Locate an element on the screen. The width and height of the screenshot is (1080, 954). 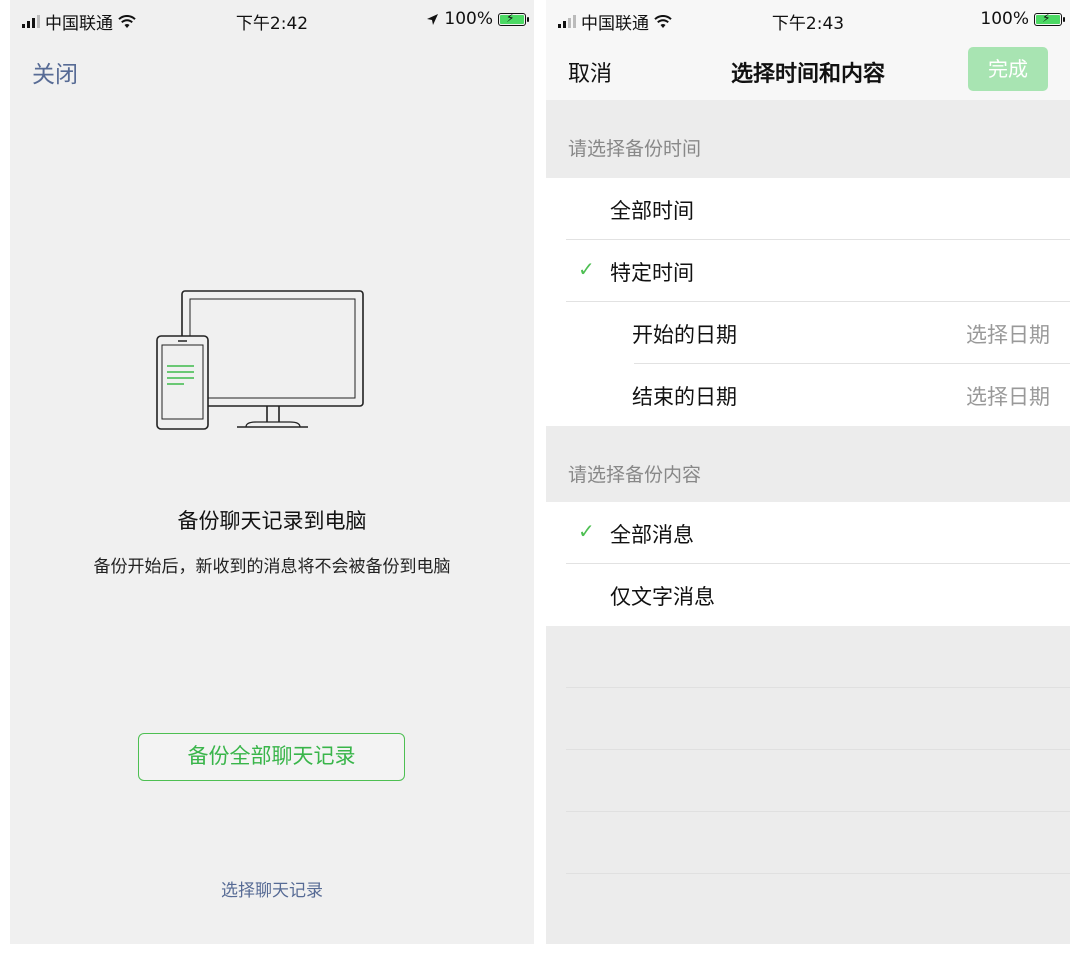
start-date-label: 开始的日期 is located at coordinates (684, 335).